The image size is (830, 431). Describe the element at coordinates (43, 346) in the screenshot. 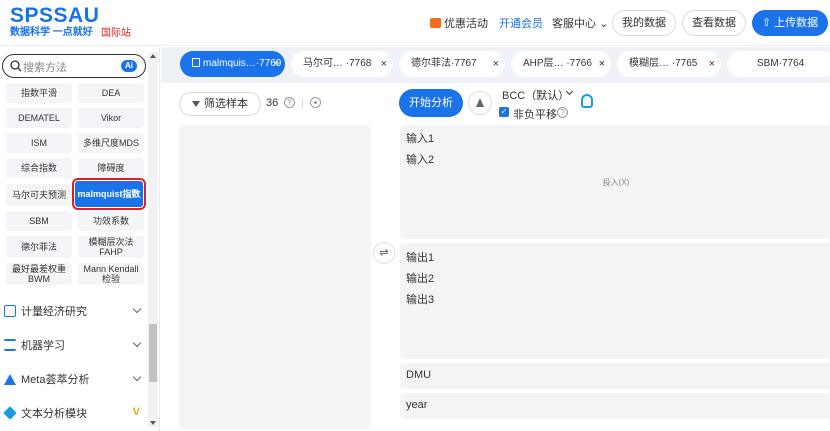

I see `category-label: 机器学习` at that location.